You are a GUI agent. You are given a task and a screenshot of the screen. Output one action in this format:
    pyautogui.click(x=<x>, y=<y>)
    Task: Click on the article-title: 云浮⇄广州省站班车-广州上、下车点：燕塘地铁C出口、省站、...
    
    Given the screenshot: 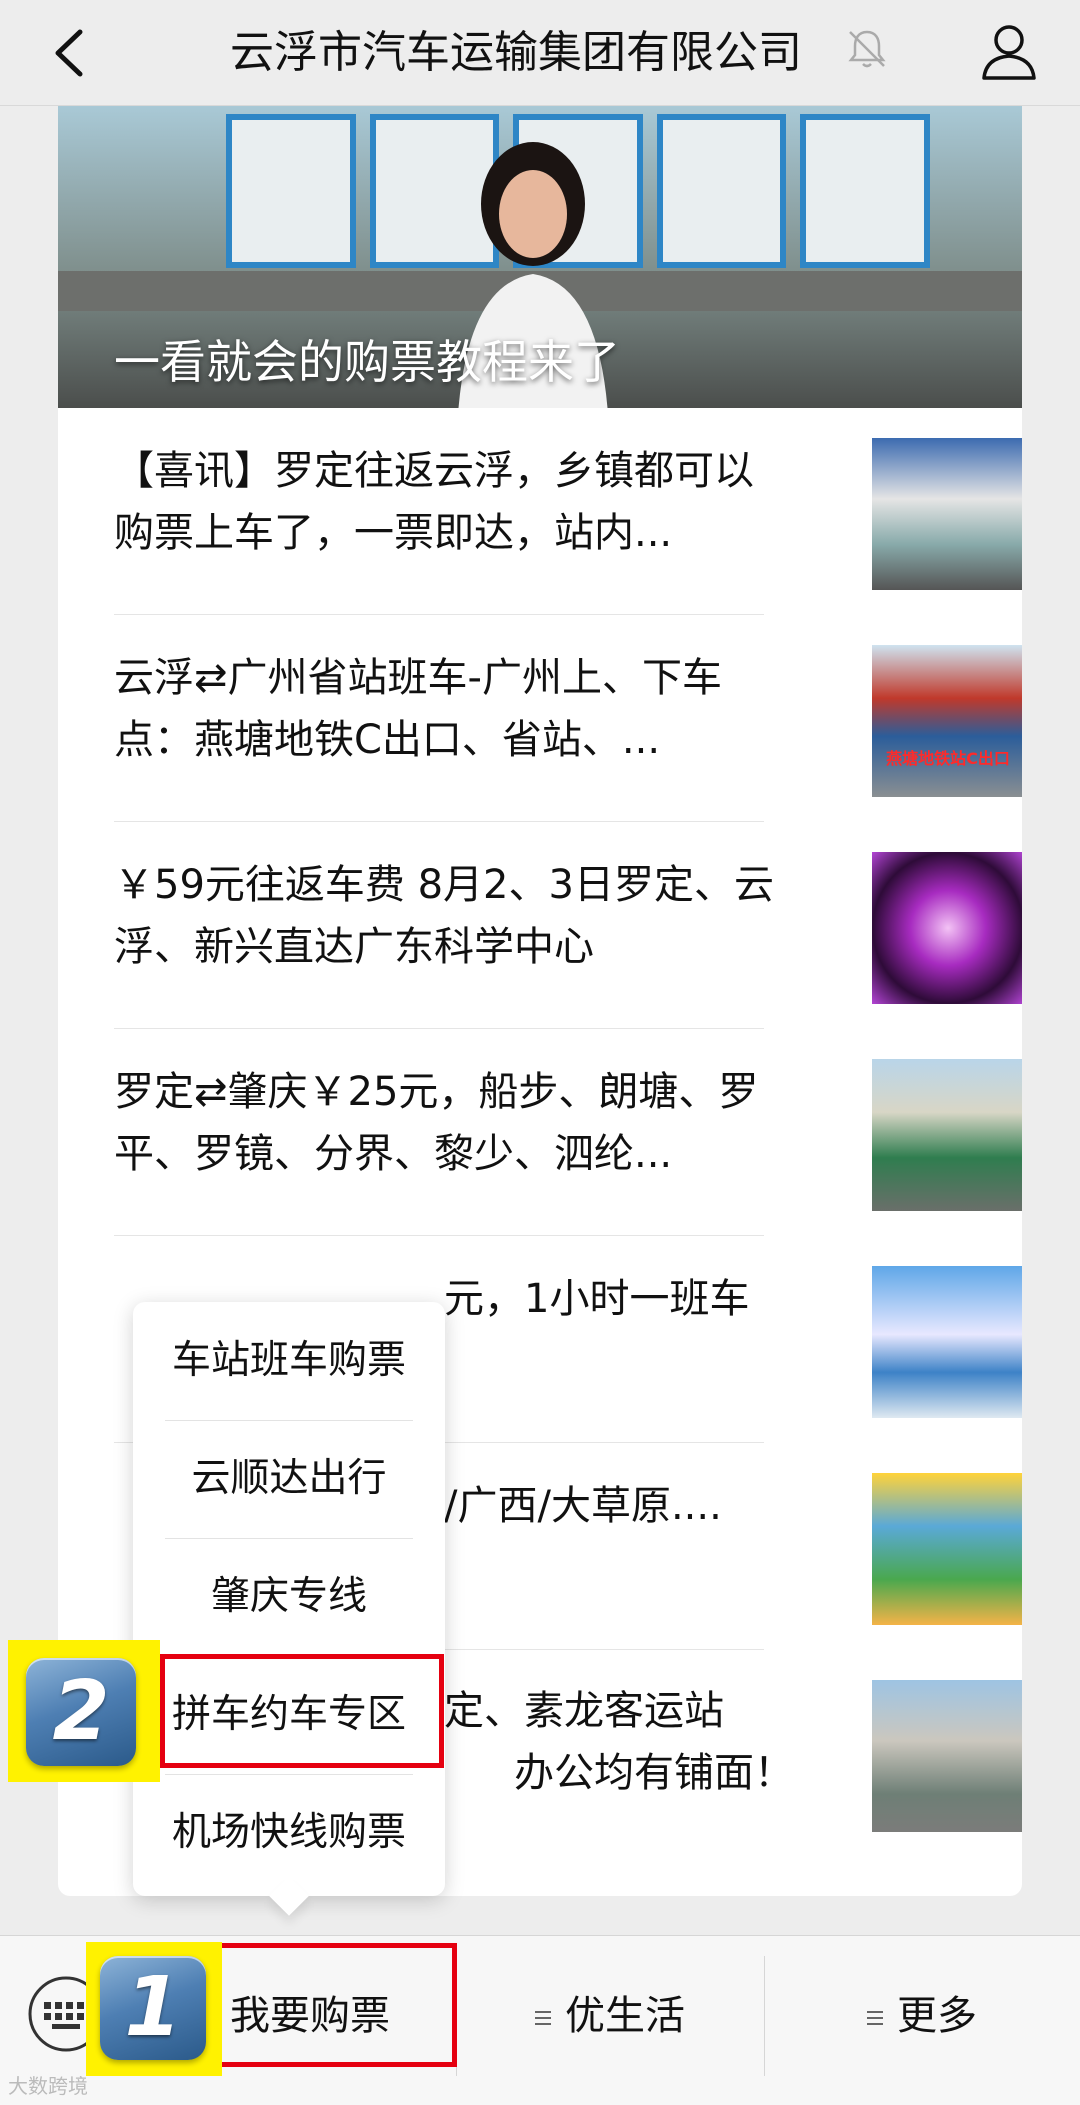 What is the action you would take?
    pyautogui.click(x=418, y=709)
    